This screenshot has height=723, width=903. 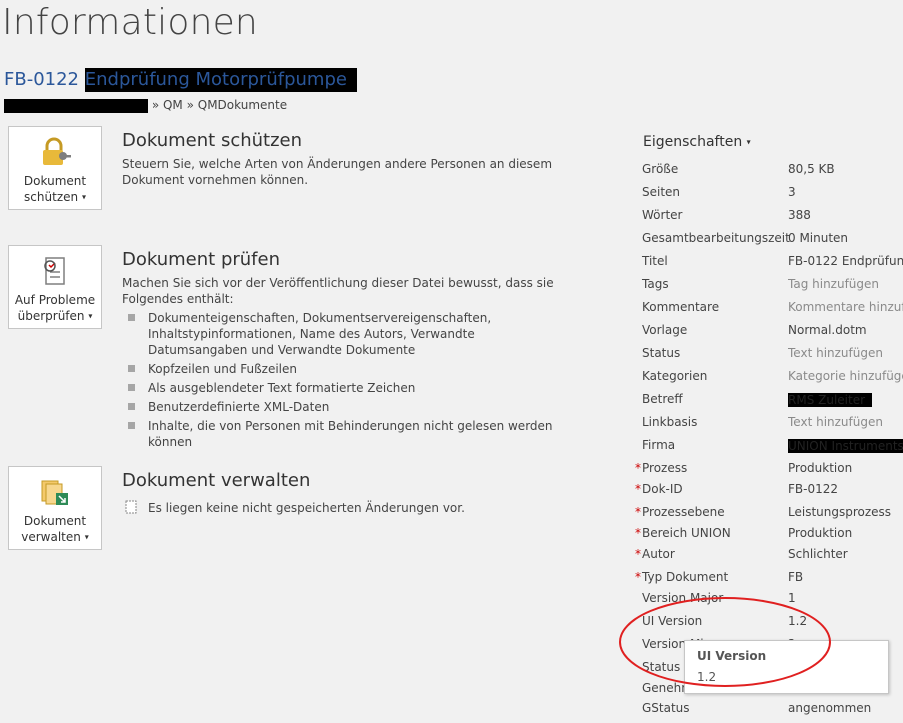 What do you see at coordinates (682, 598) in the screenshot?
I see `property-key: Version Major` at bounding box center [682, 598].